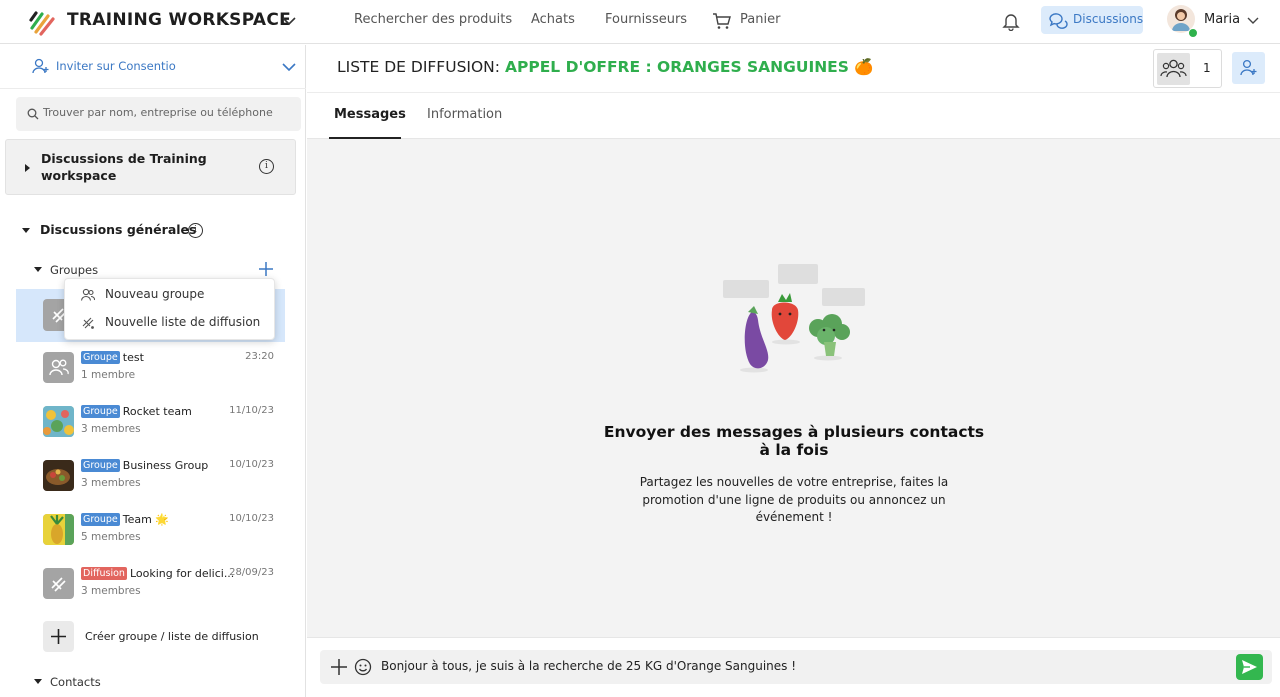 This screenshot has width=1280, height=697. What do you see at coordinates (33, 114) in the screenshot?
I see `search-icon` at bounding box center [33, 114].